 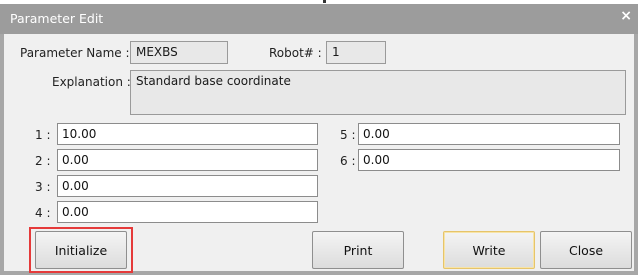 I want to click on field-1-input, so click(x=187, y=134).